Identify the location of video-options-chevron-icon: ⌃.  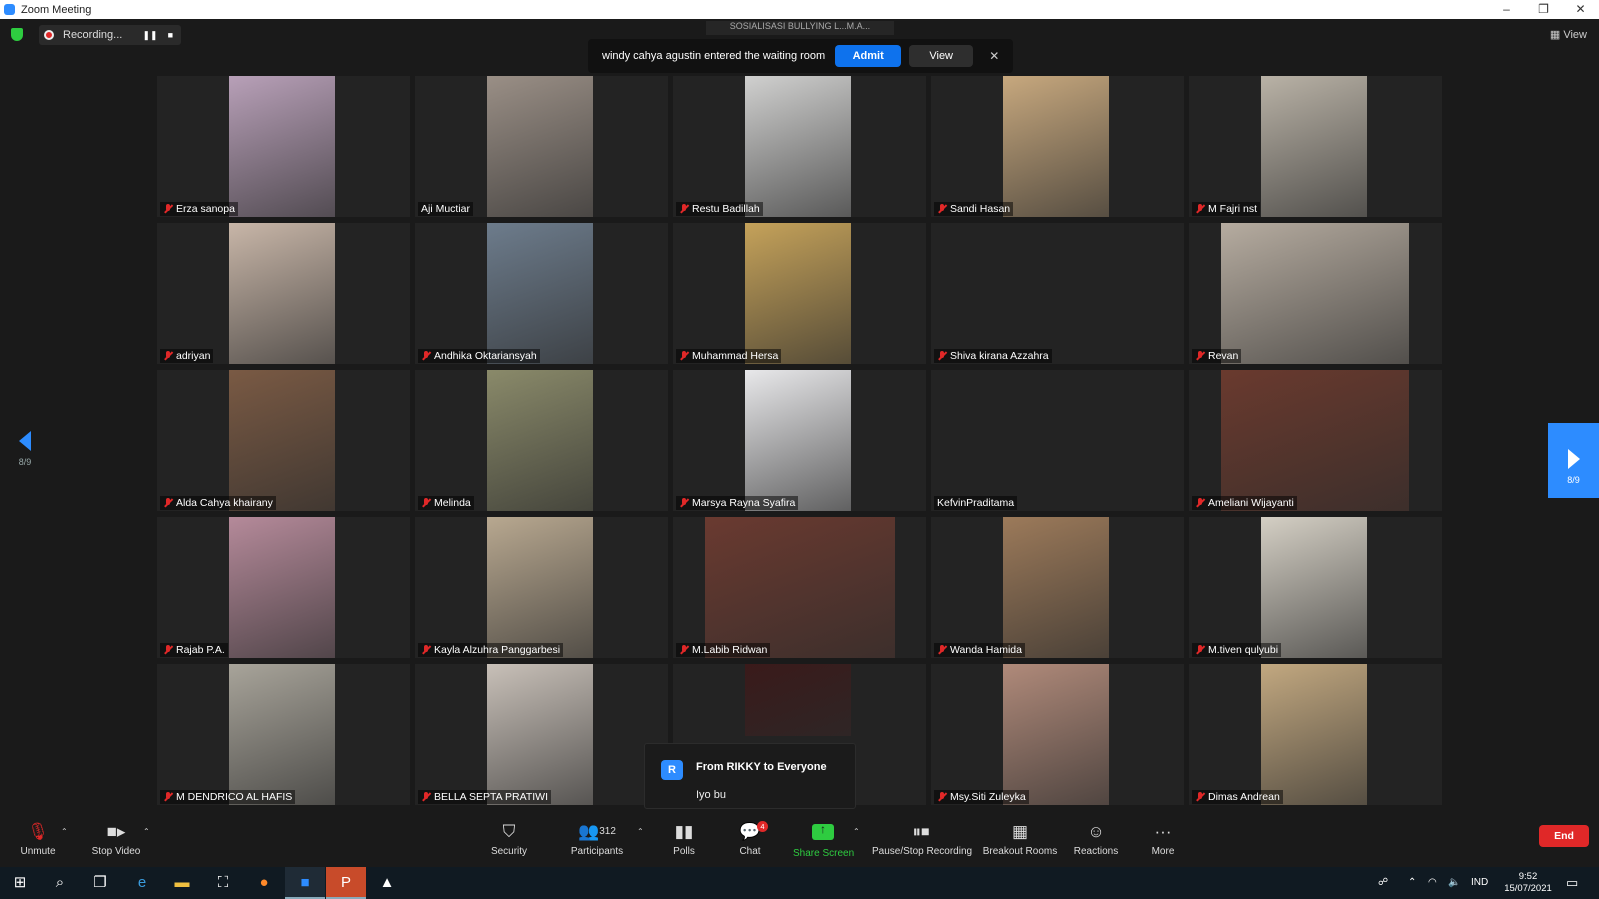
(146, 831).